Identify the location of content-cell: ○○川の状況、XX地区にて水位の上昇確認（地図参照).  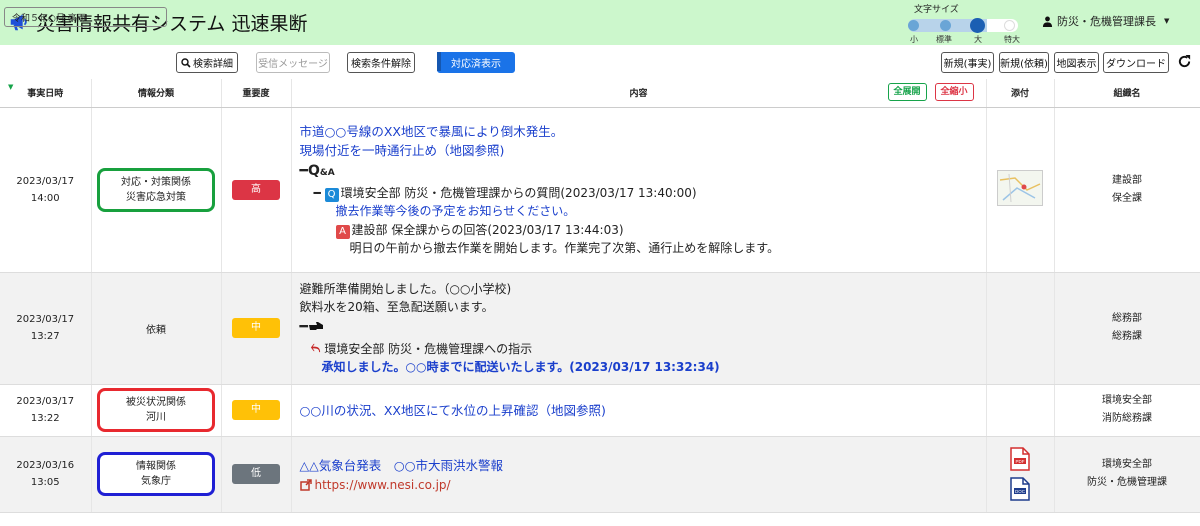
(639, 410).